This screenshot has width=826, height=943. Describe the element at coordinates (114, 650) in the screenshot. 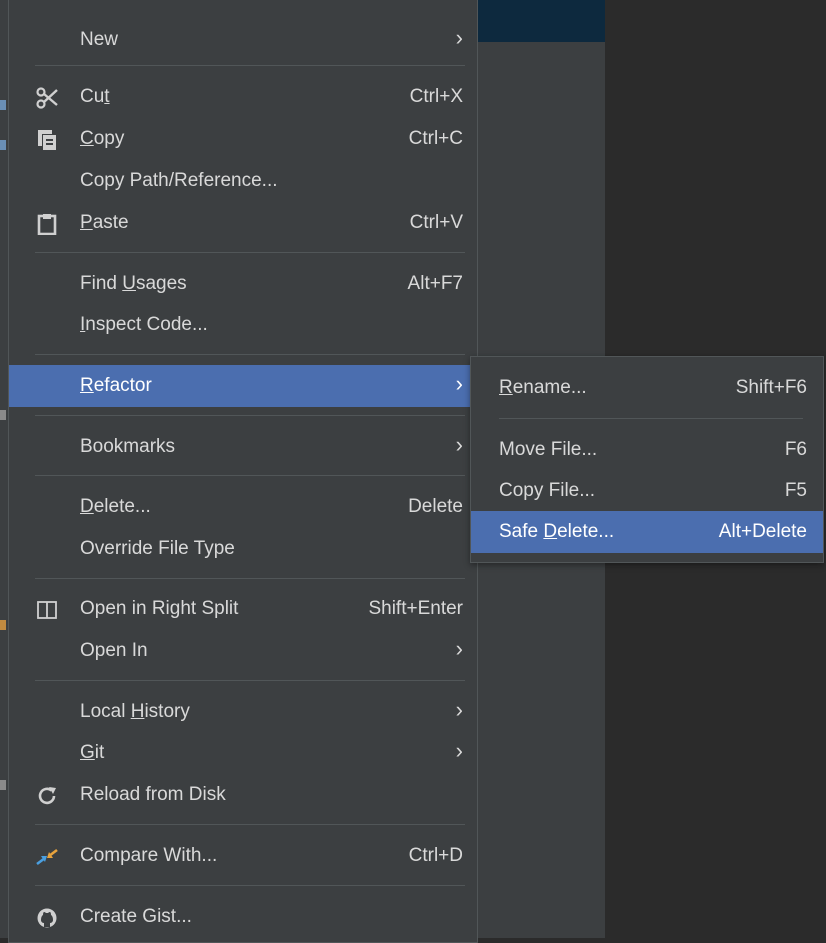

I see `menu-item-label: Open In` at that location.